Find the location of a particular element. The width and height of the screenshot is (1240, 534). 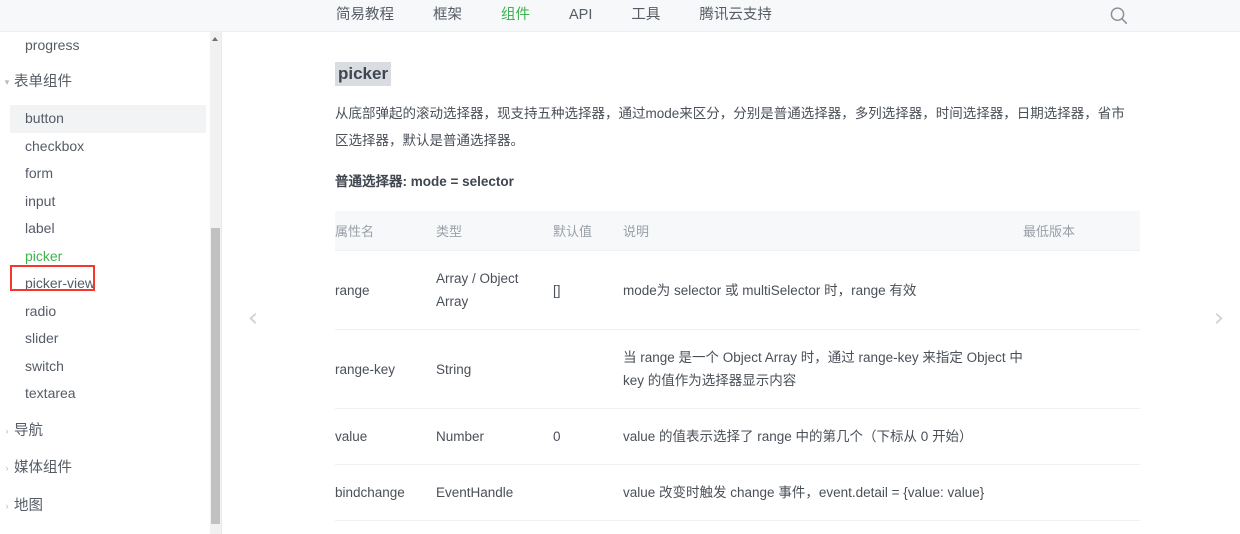

table-row: disabled Boolean false 是否禁用 is located at coordinates (737, 527).